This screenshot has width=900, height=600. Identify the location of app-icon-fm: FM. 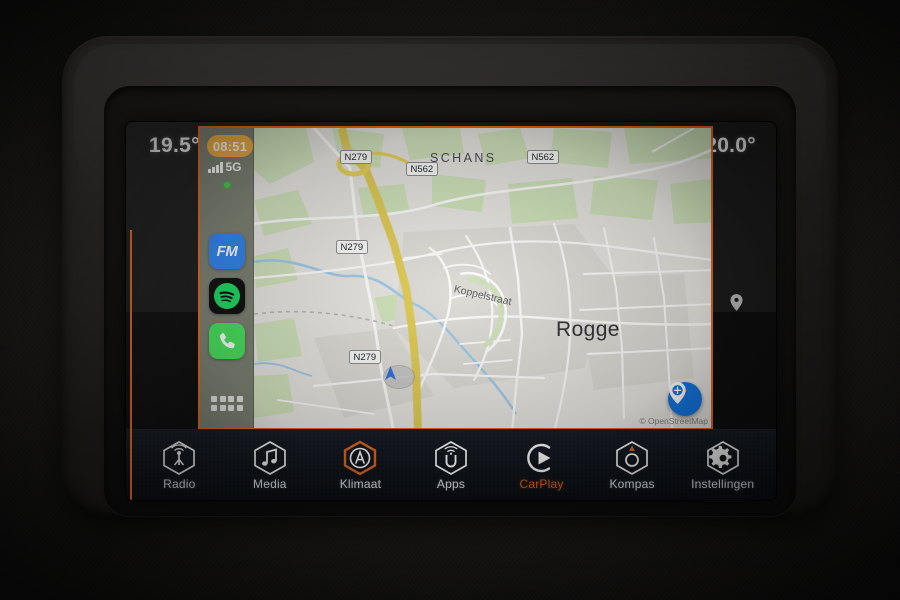
(227, 251).